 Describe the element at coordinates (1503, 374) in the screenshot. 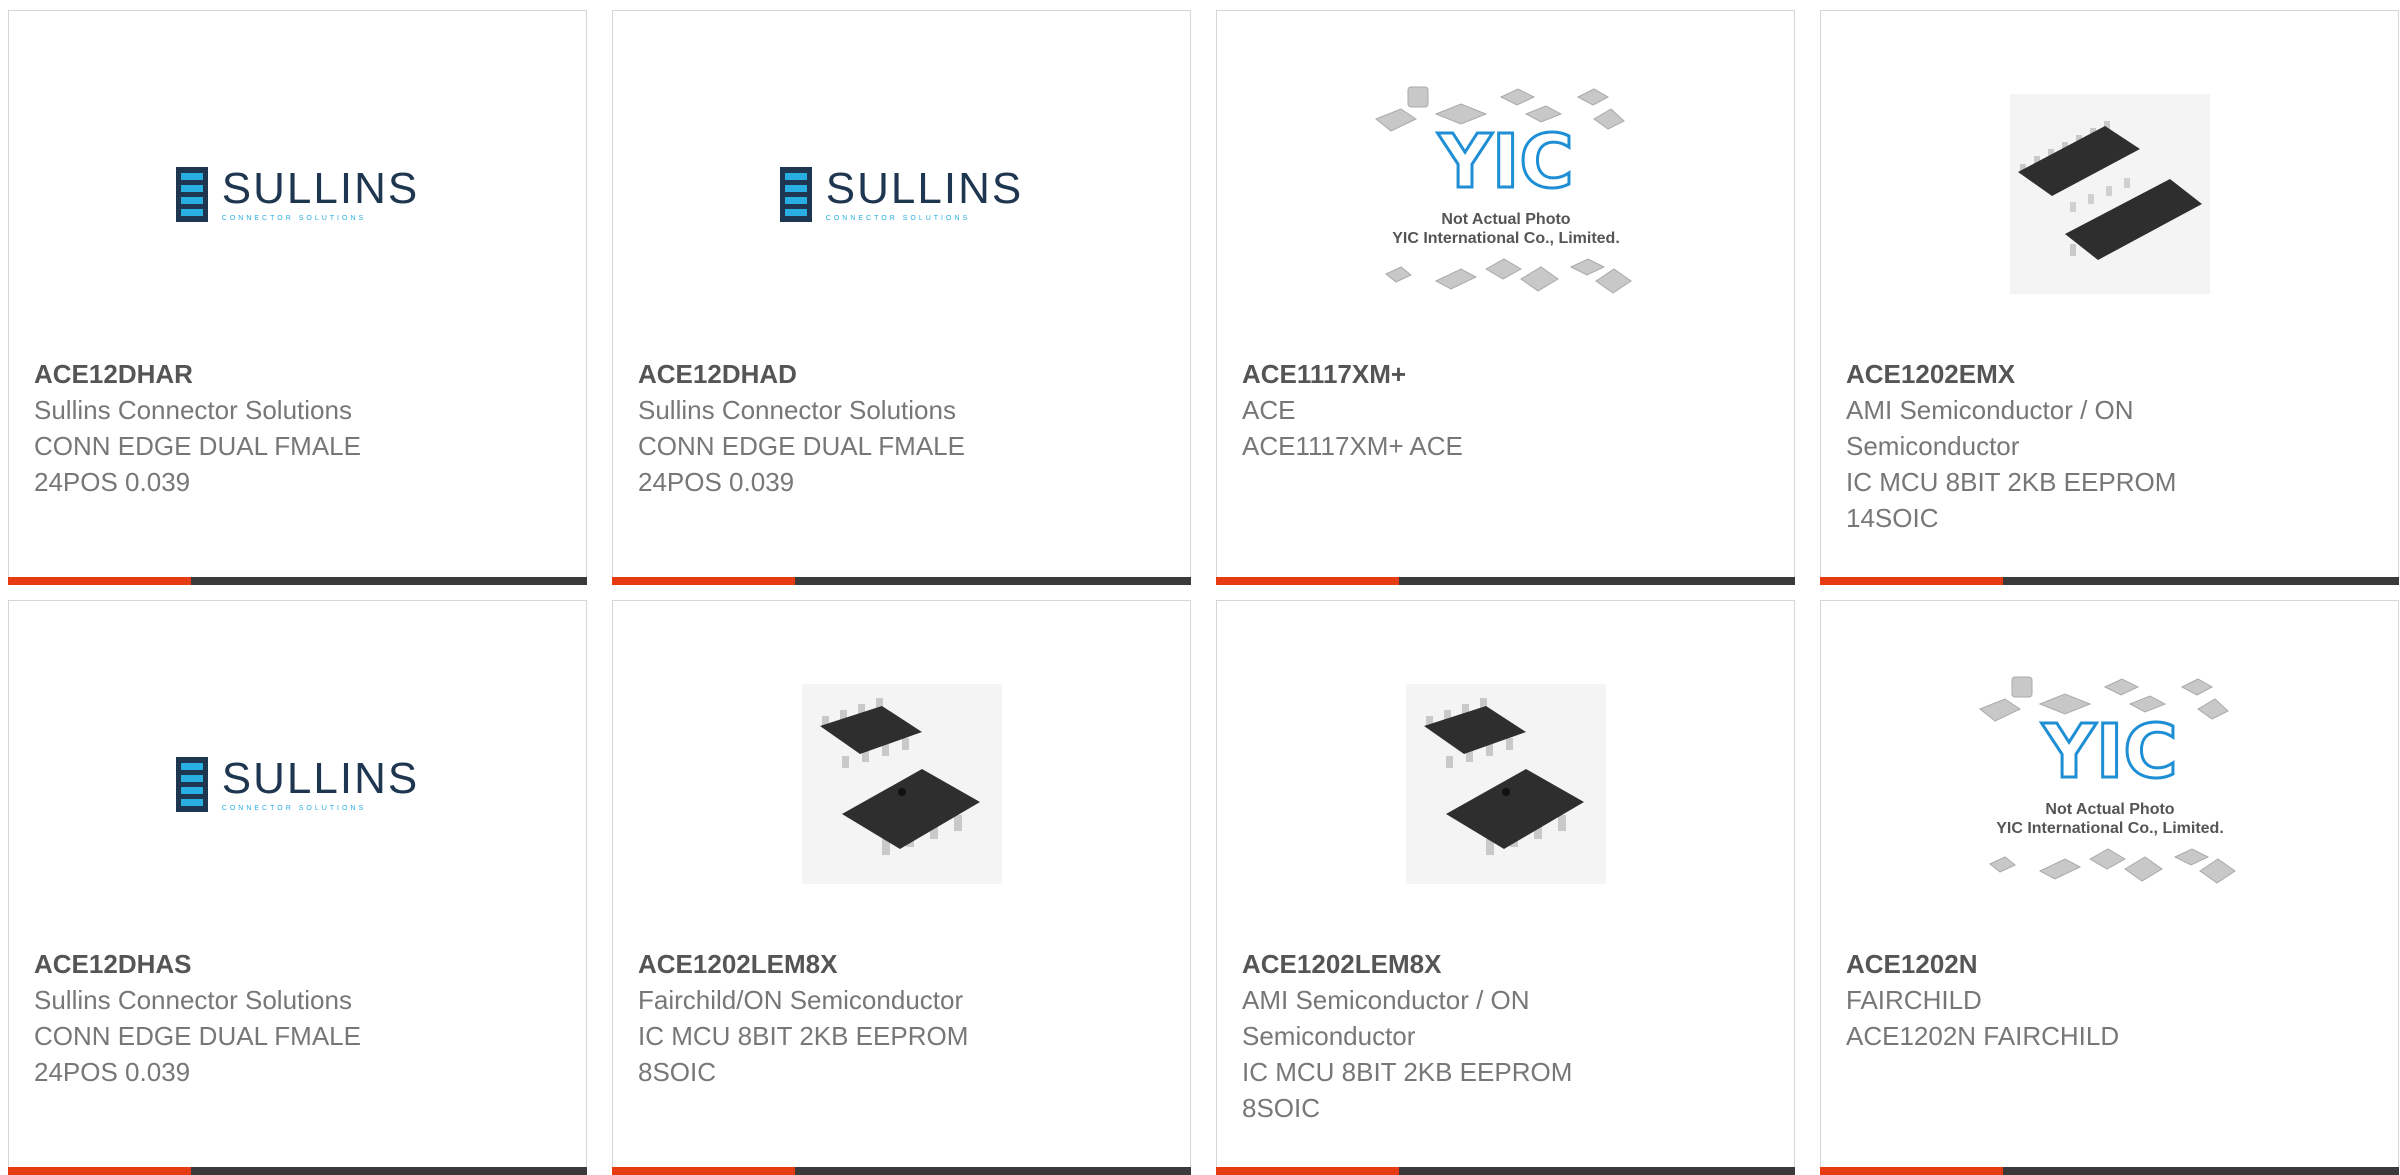

I see `part-number: ACE1117XM+` at that location.